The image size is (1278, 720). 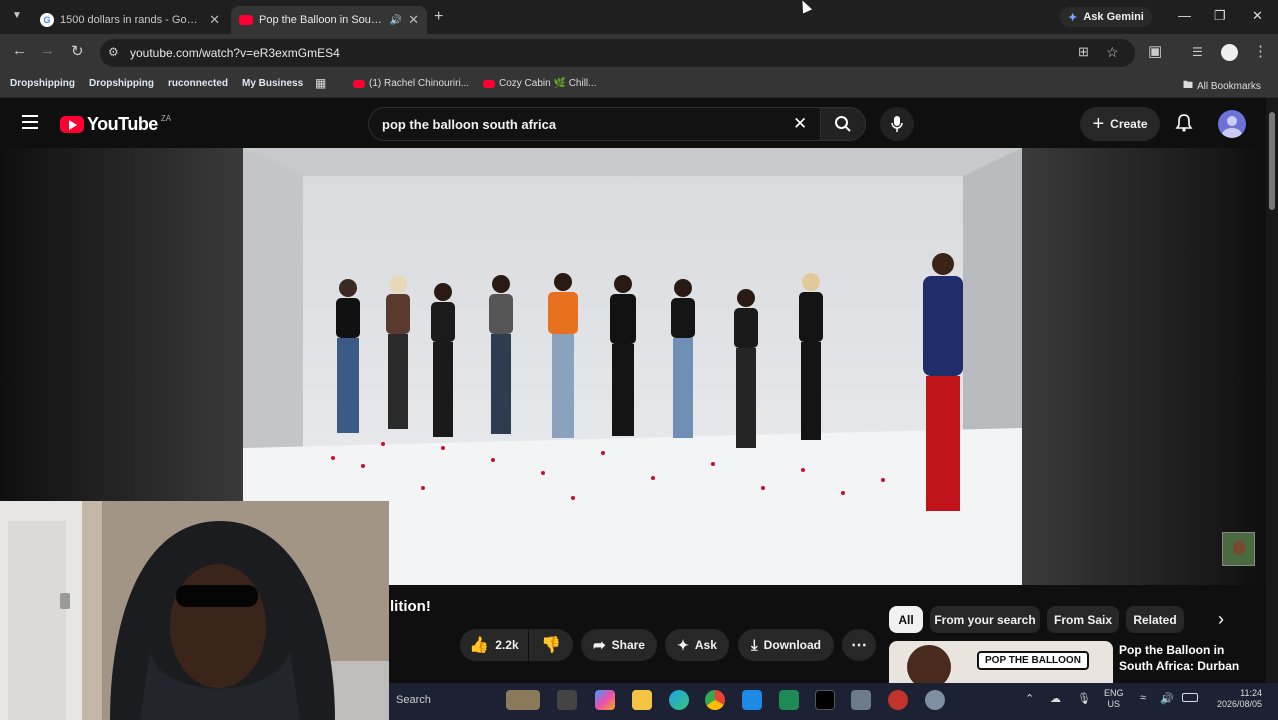 I want to click on tab-search-button: ▼, so click(x=17, y=16).